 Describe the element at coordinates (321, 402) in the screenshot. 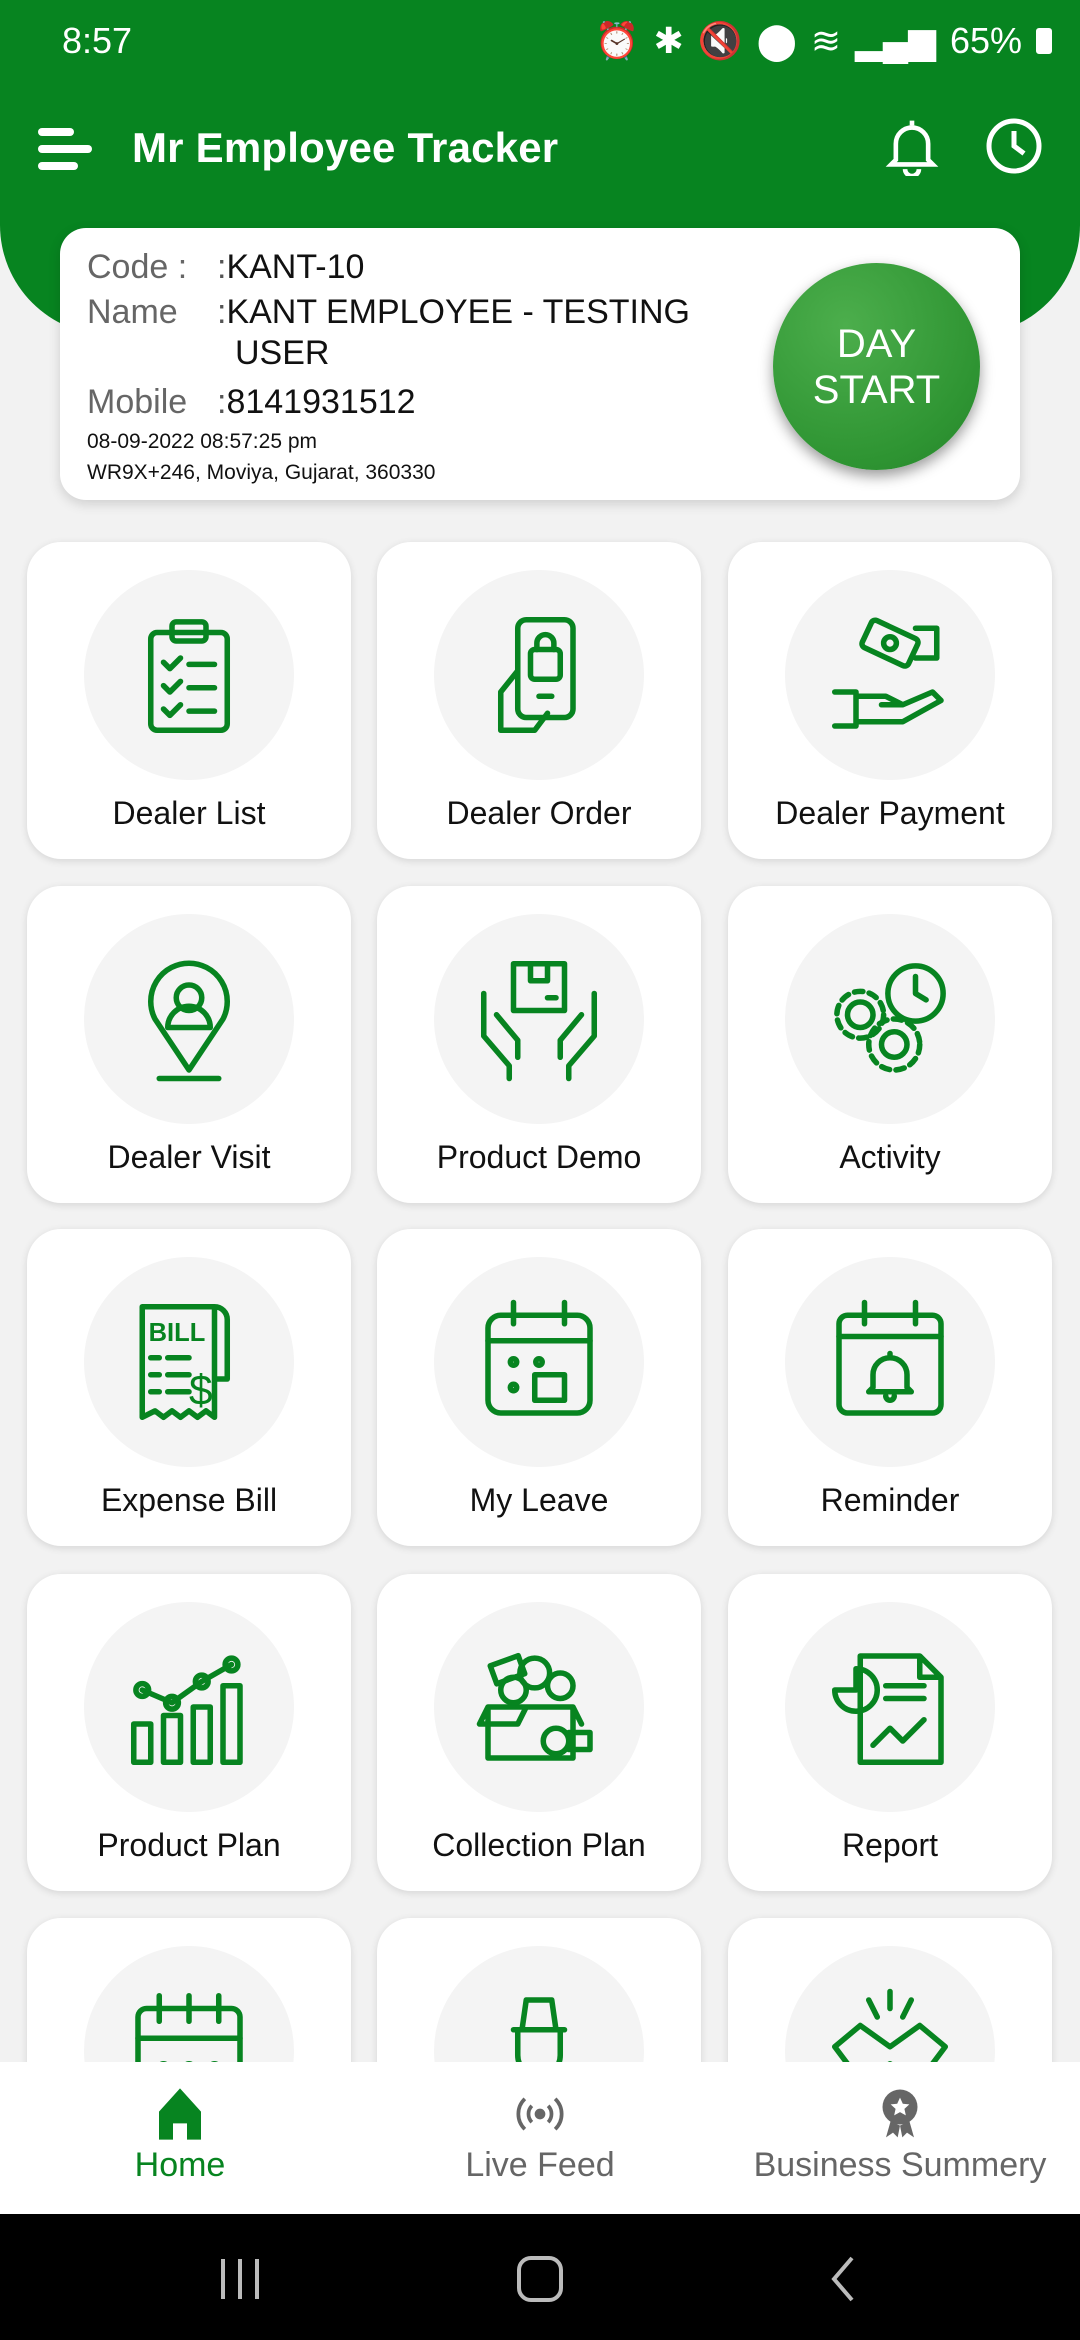

I see `mobile-value: 8141931512` at that location.